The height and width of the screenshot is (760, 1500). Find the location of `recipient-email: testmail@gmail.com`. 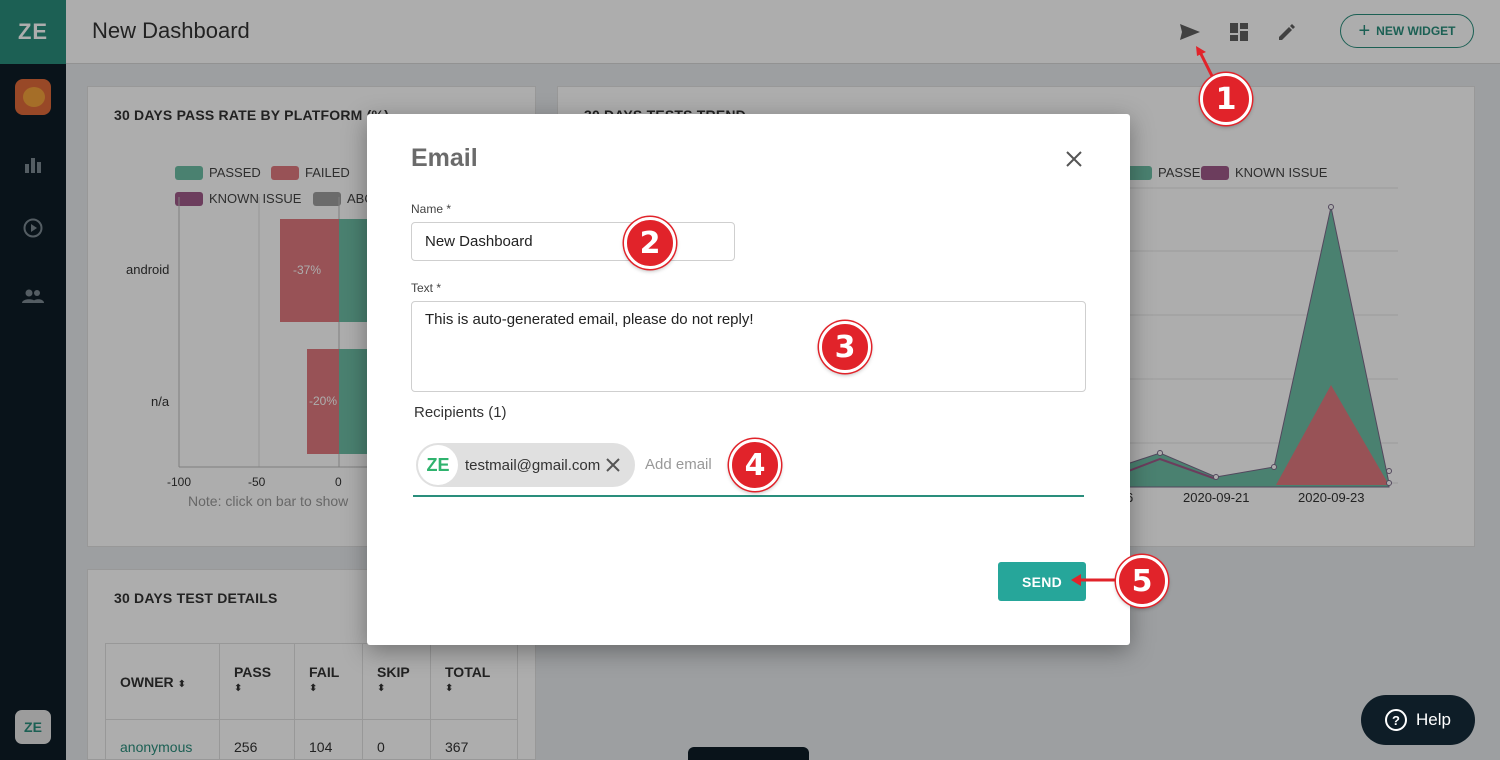

recipient-email: testmail@gmail.com is located at coordinates (533, 465).